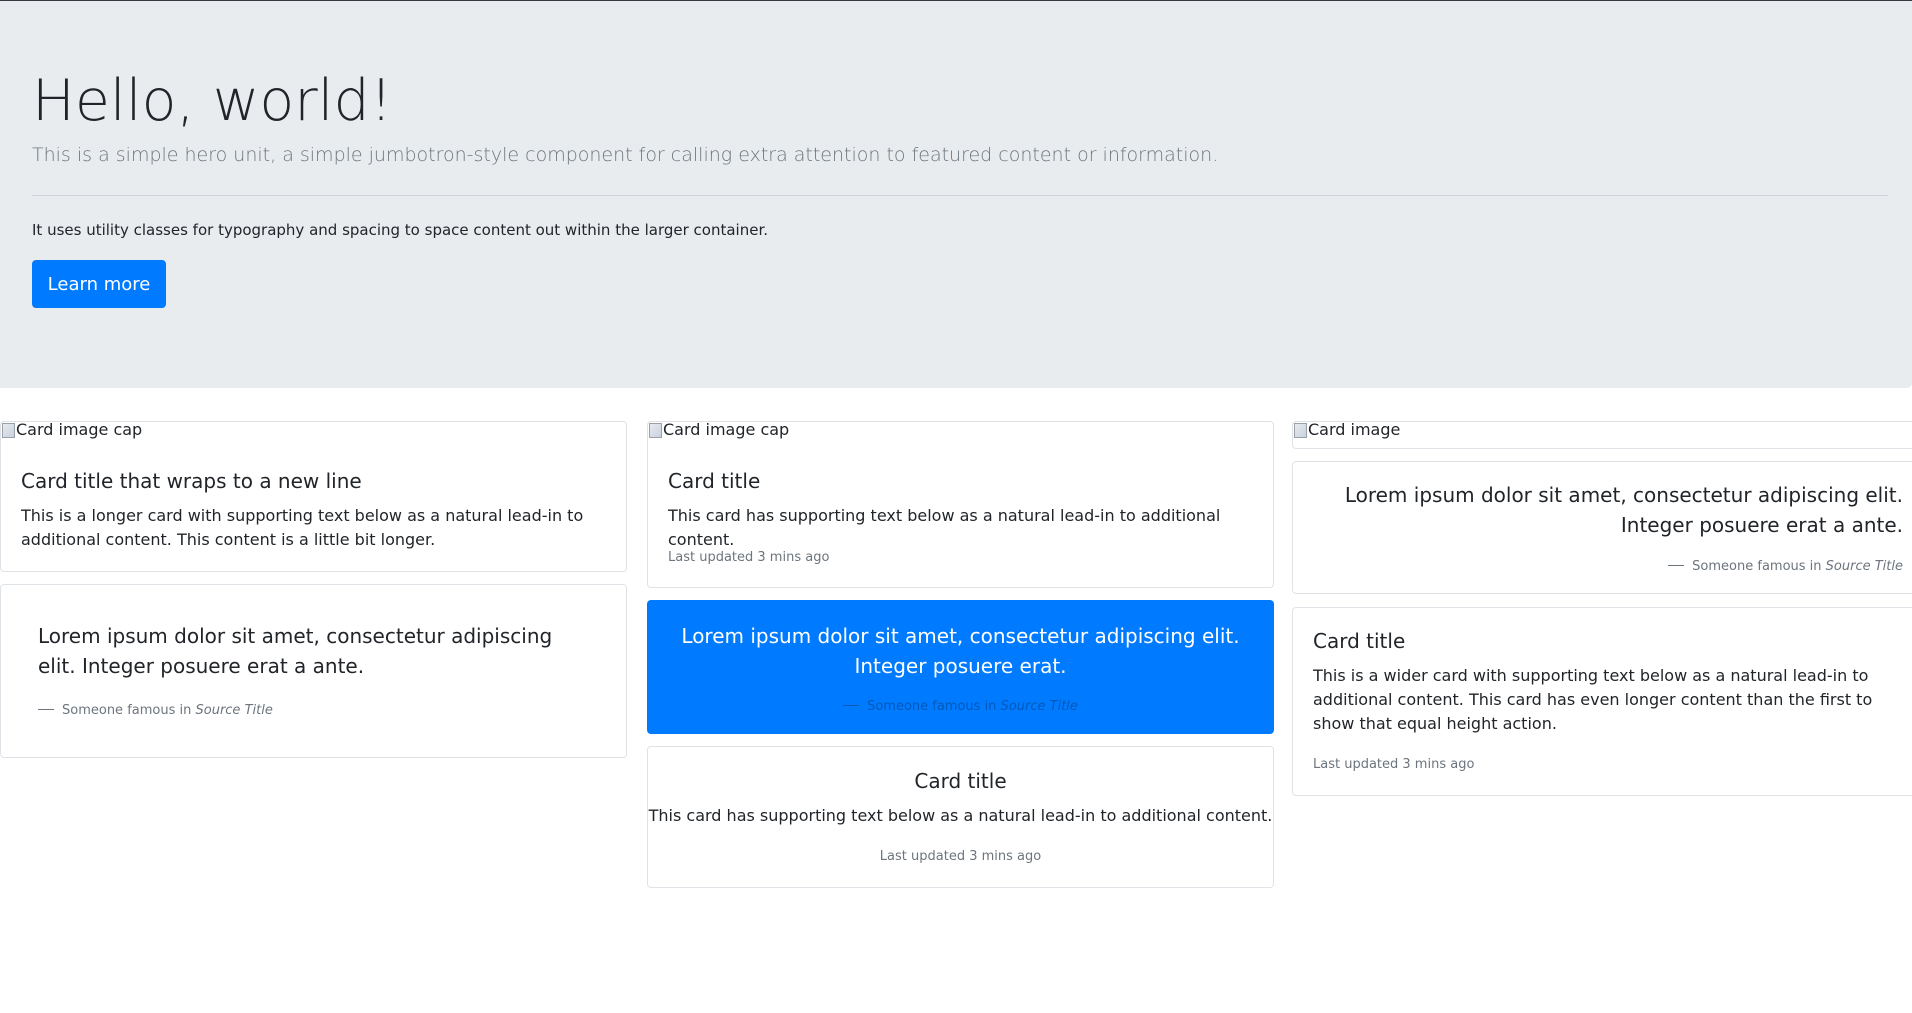  What do you see at coordinates (960, 195) in the screenshot?
I see `hero-divider` at bounding box center [960, 195].